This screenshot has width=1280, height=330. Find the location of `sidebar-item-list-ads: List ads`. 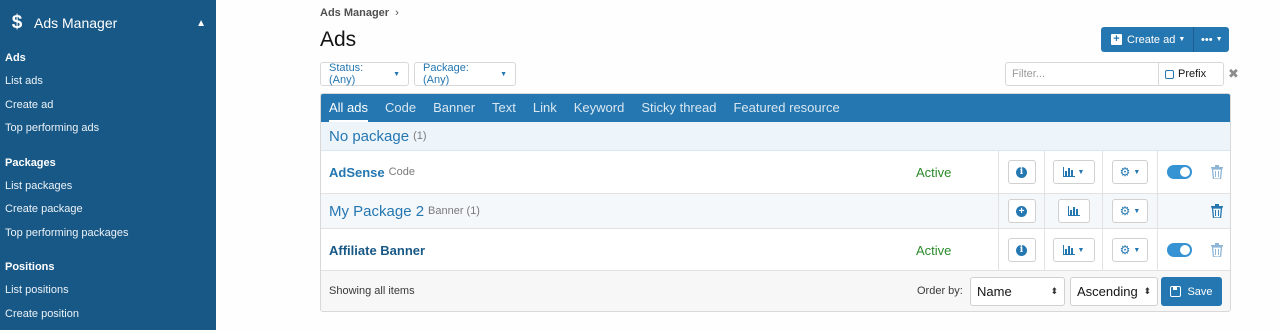

sidebar-item-list-ads: List ads is located at coordinates (110, 82).